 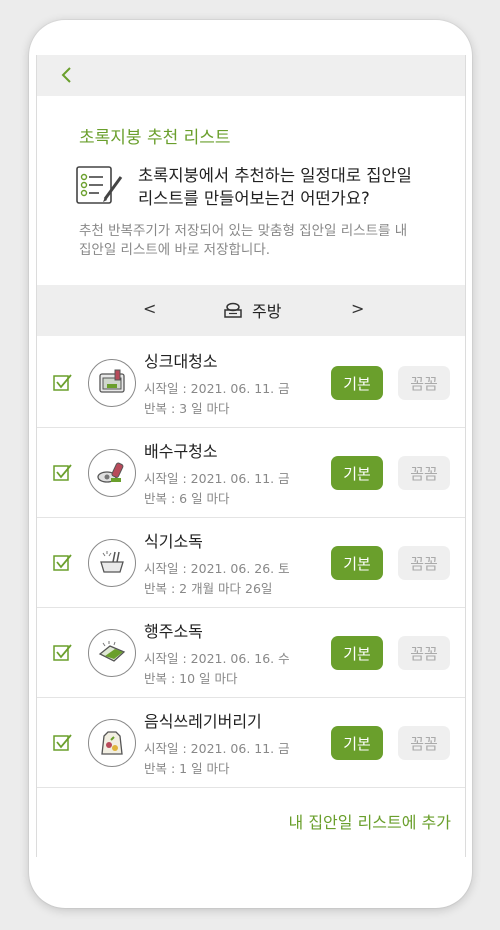 What do you see at coordinates (175, 250) in the screenshot?
I see `desc-line: 집안일 리스트에 바로 저장합니다.` at bounding box center [175, 250].